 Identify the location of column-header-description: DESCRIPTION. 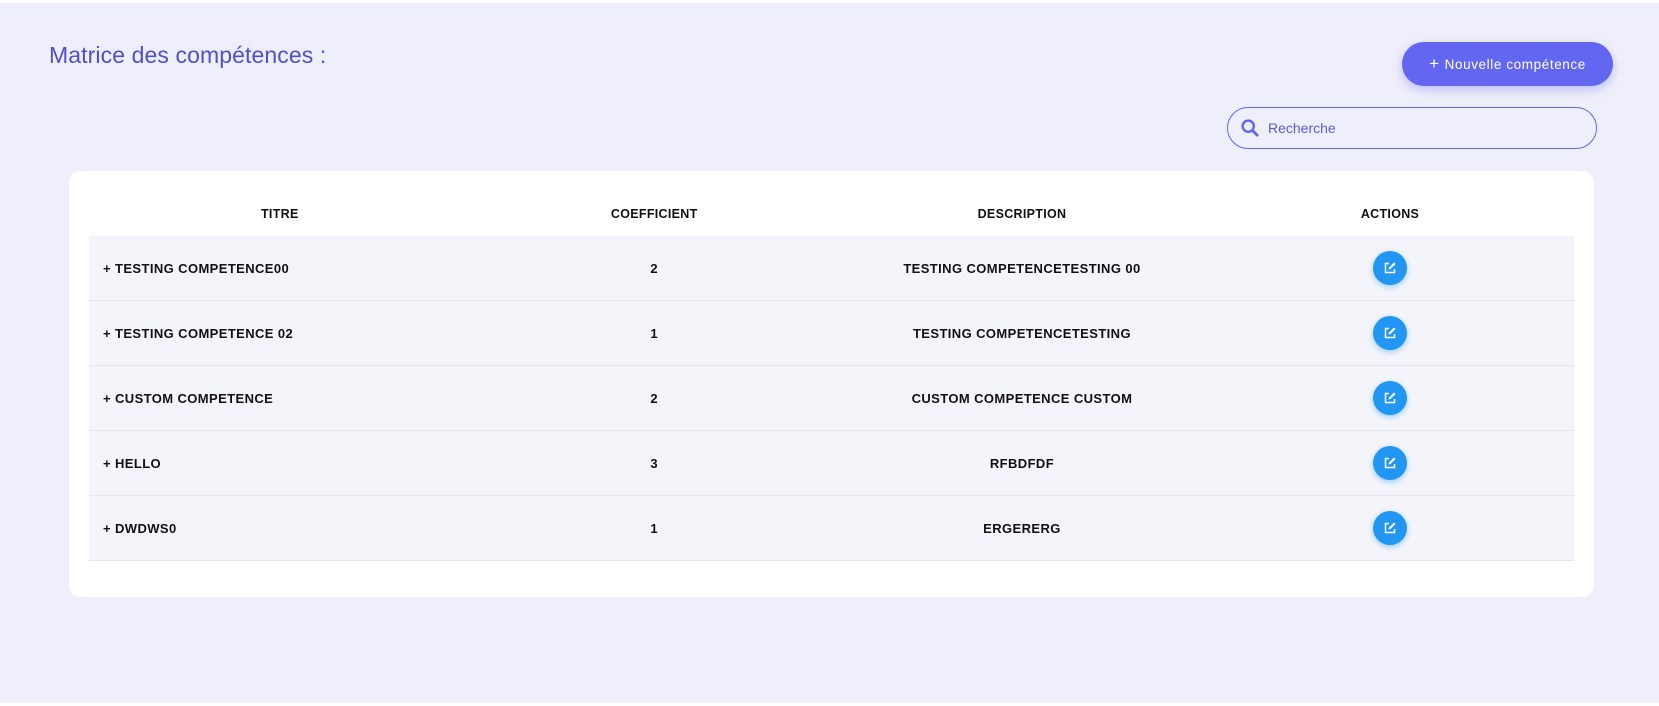
(1022, 213).